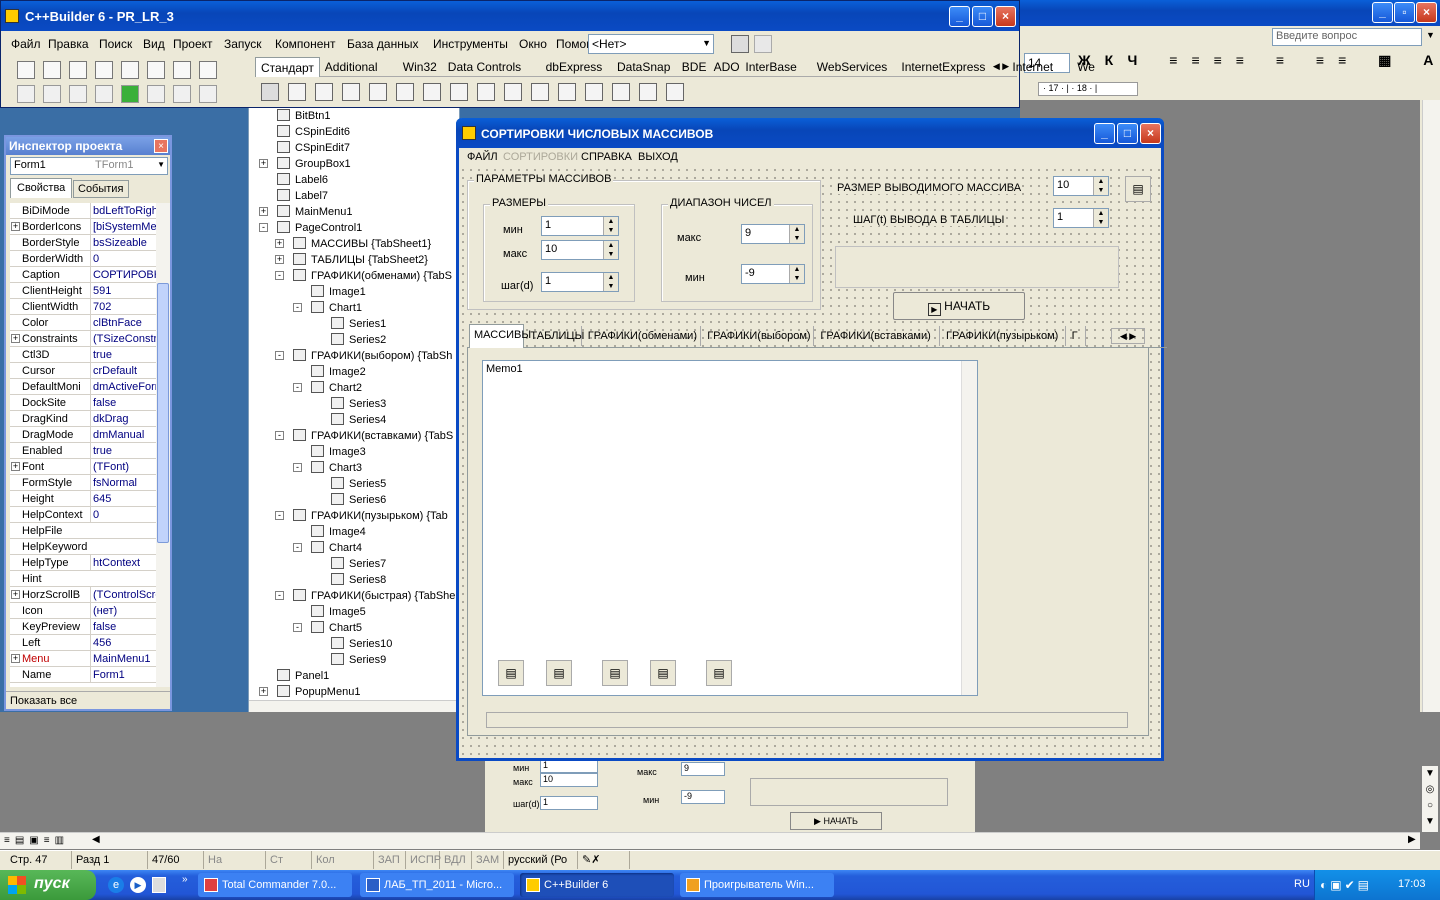 Image resolution: width=1440 pixels, height=900 pixels. Describe the element at coordinates (651, 44) in the screenshot. I see `ide-form-combo: <Нет> ▼` at that location.